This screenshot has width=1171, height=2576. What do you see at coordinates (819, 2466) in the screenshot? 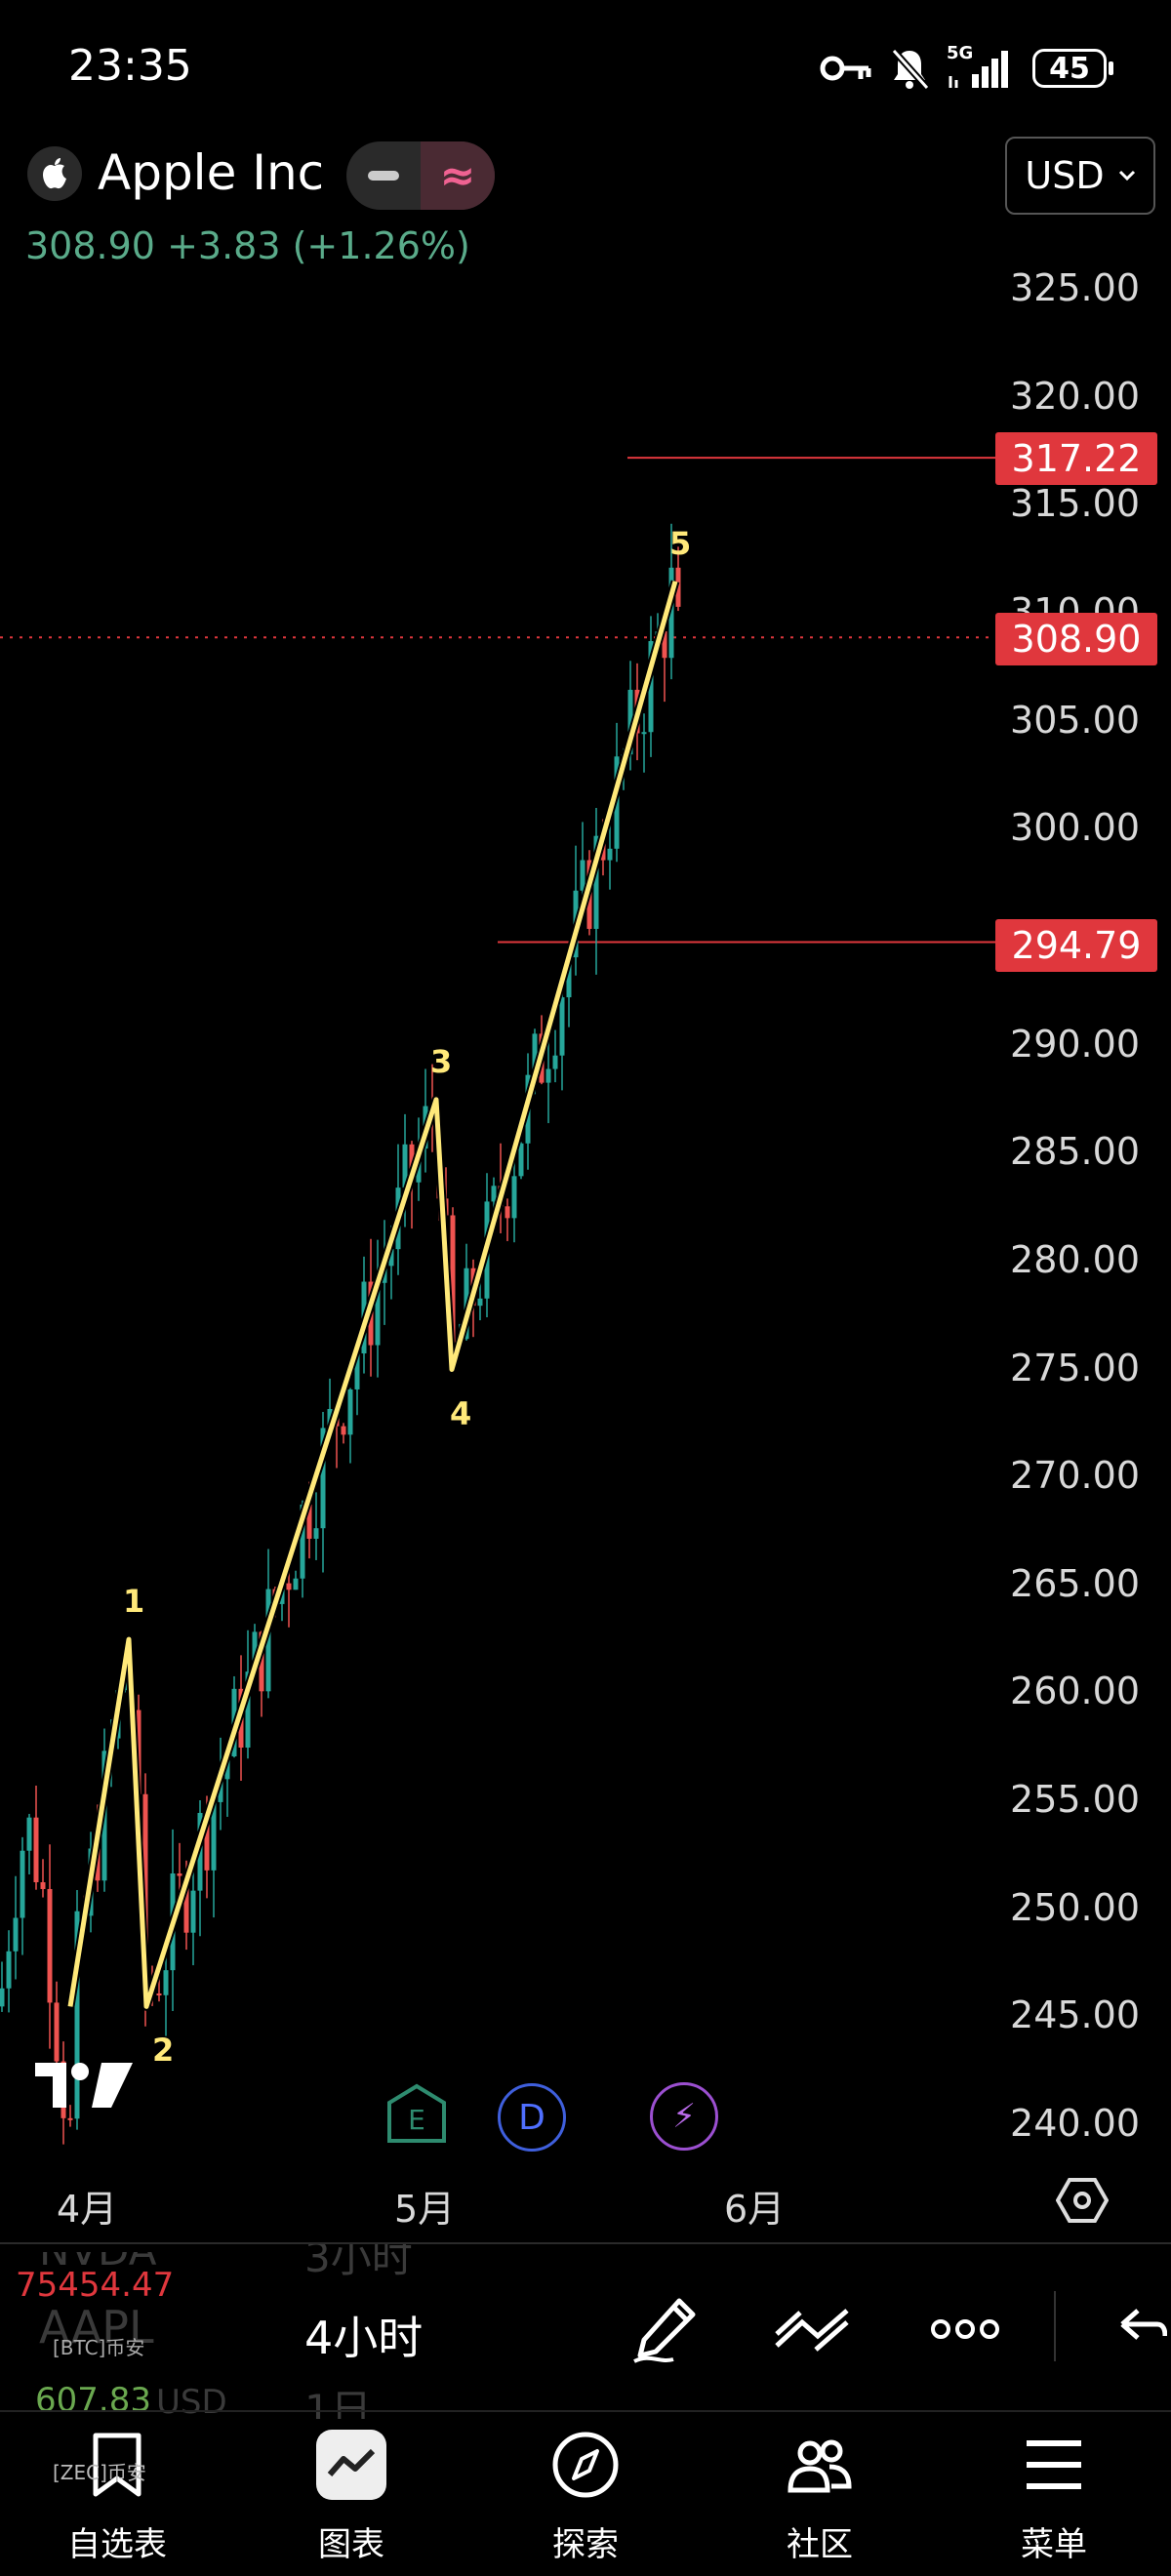
I see `community-icon` at bounding box center [819, 2466].